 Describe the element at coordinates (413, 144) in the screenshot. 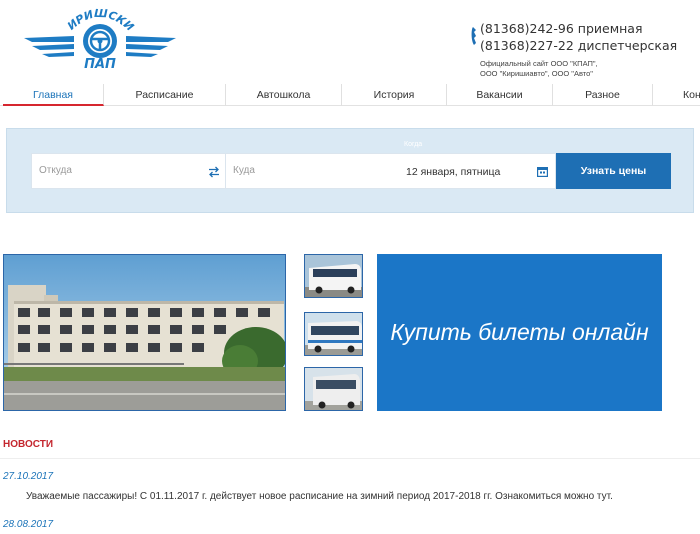

I see `date-caption: Когда` at that location.